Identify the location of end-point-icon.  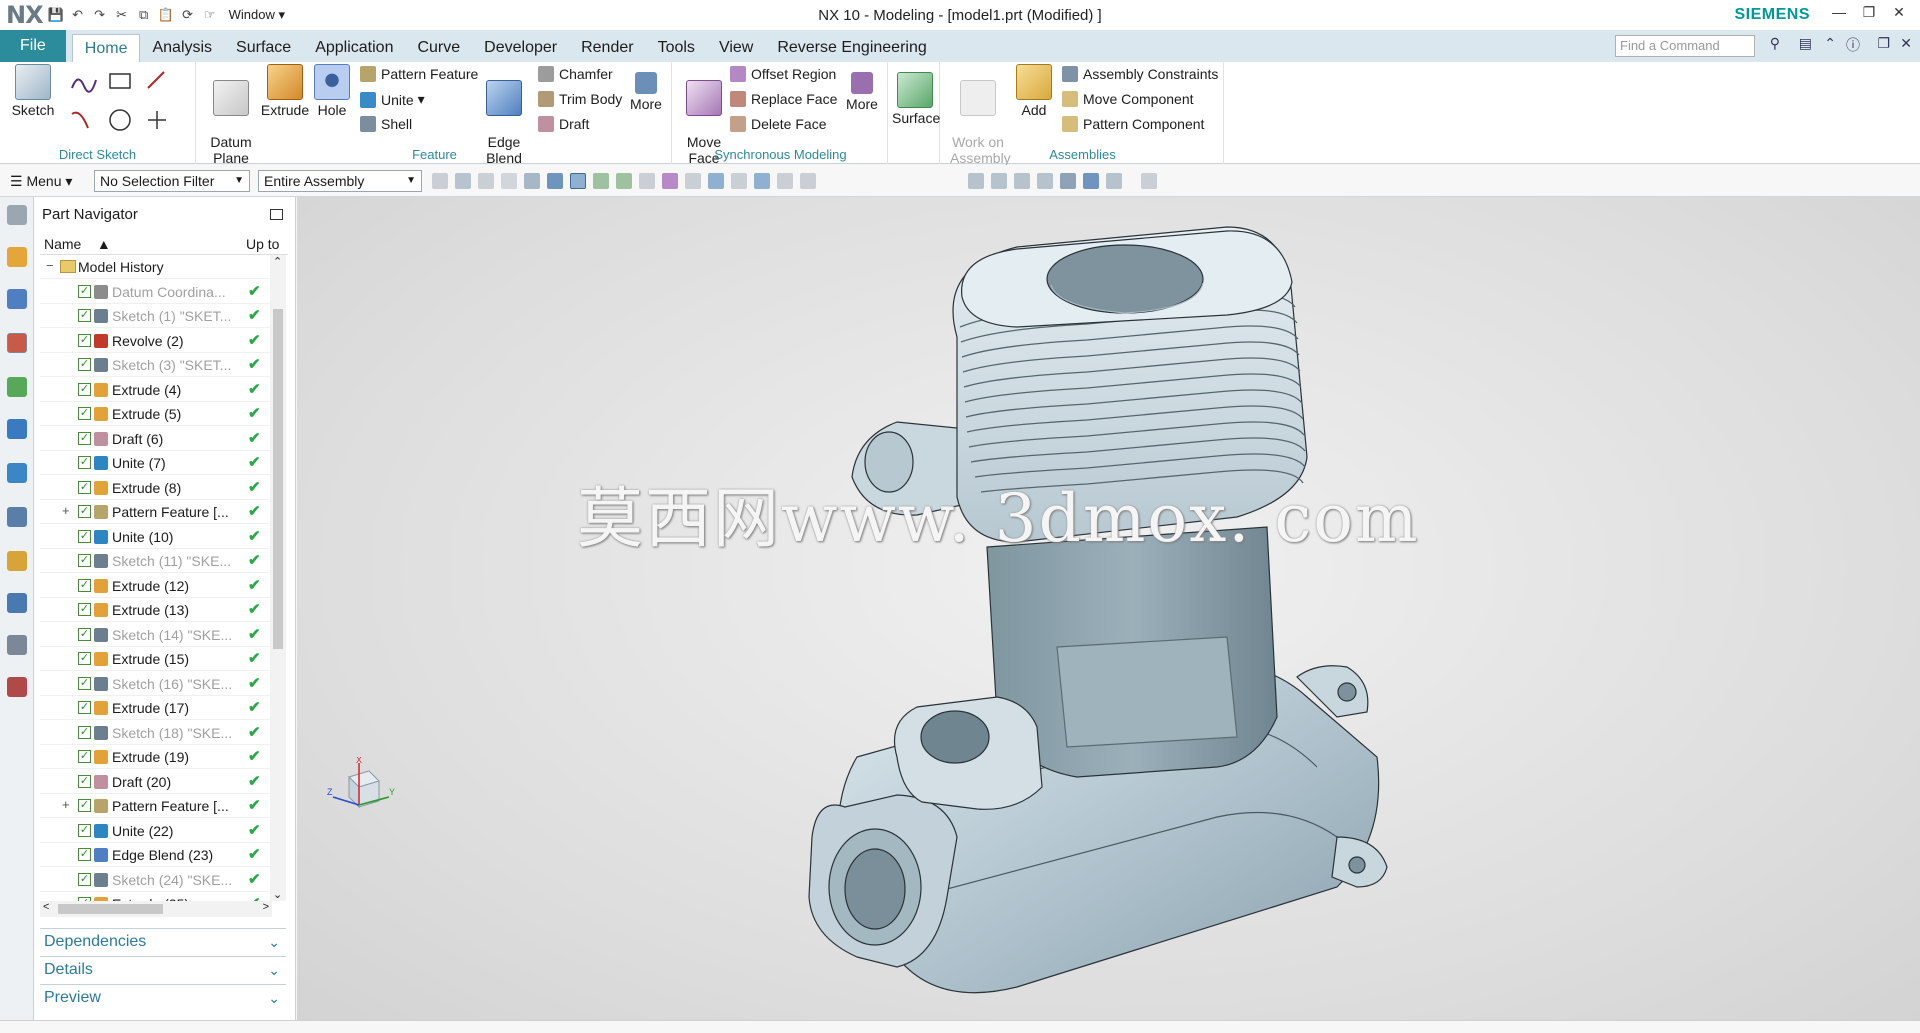
(601, 181).